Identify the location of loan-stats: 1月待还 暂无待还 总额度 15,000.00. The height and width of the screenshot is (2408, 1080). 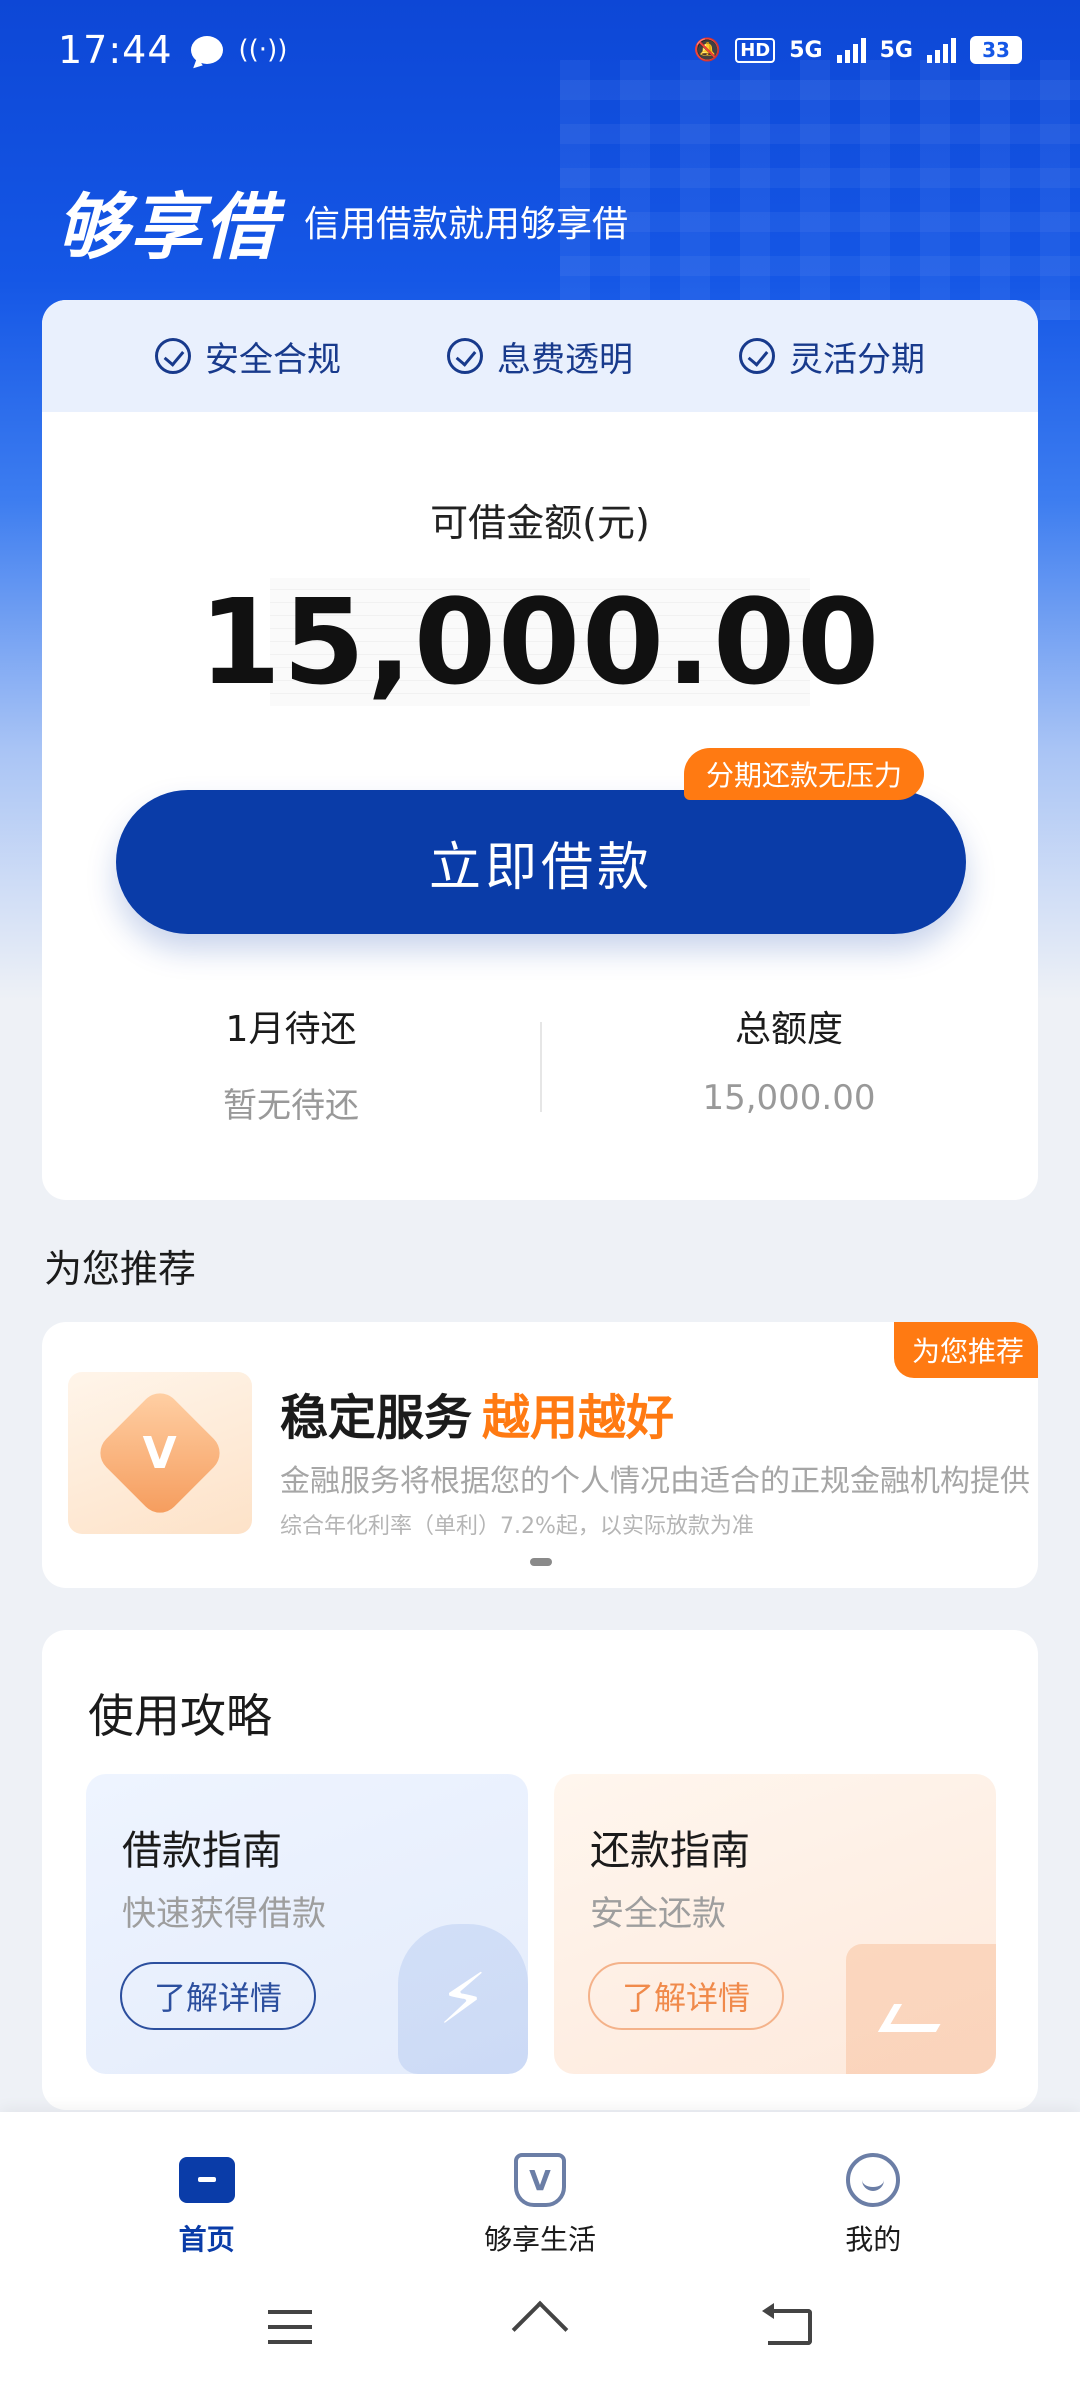
(540, 1063).